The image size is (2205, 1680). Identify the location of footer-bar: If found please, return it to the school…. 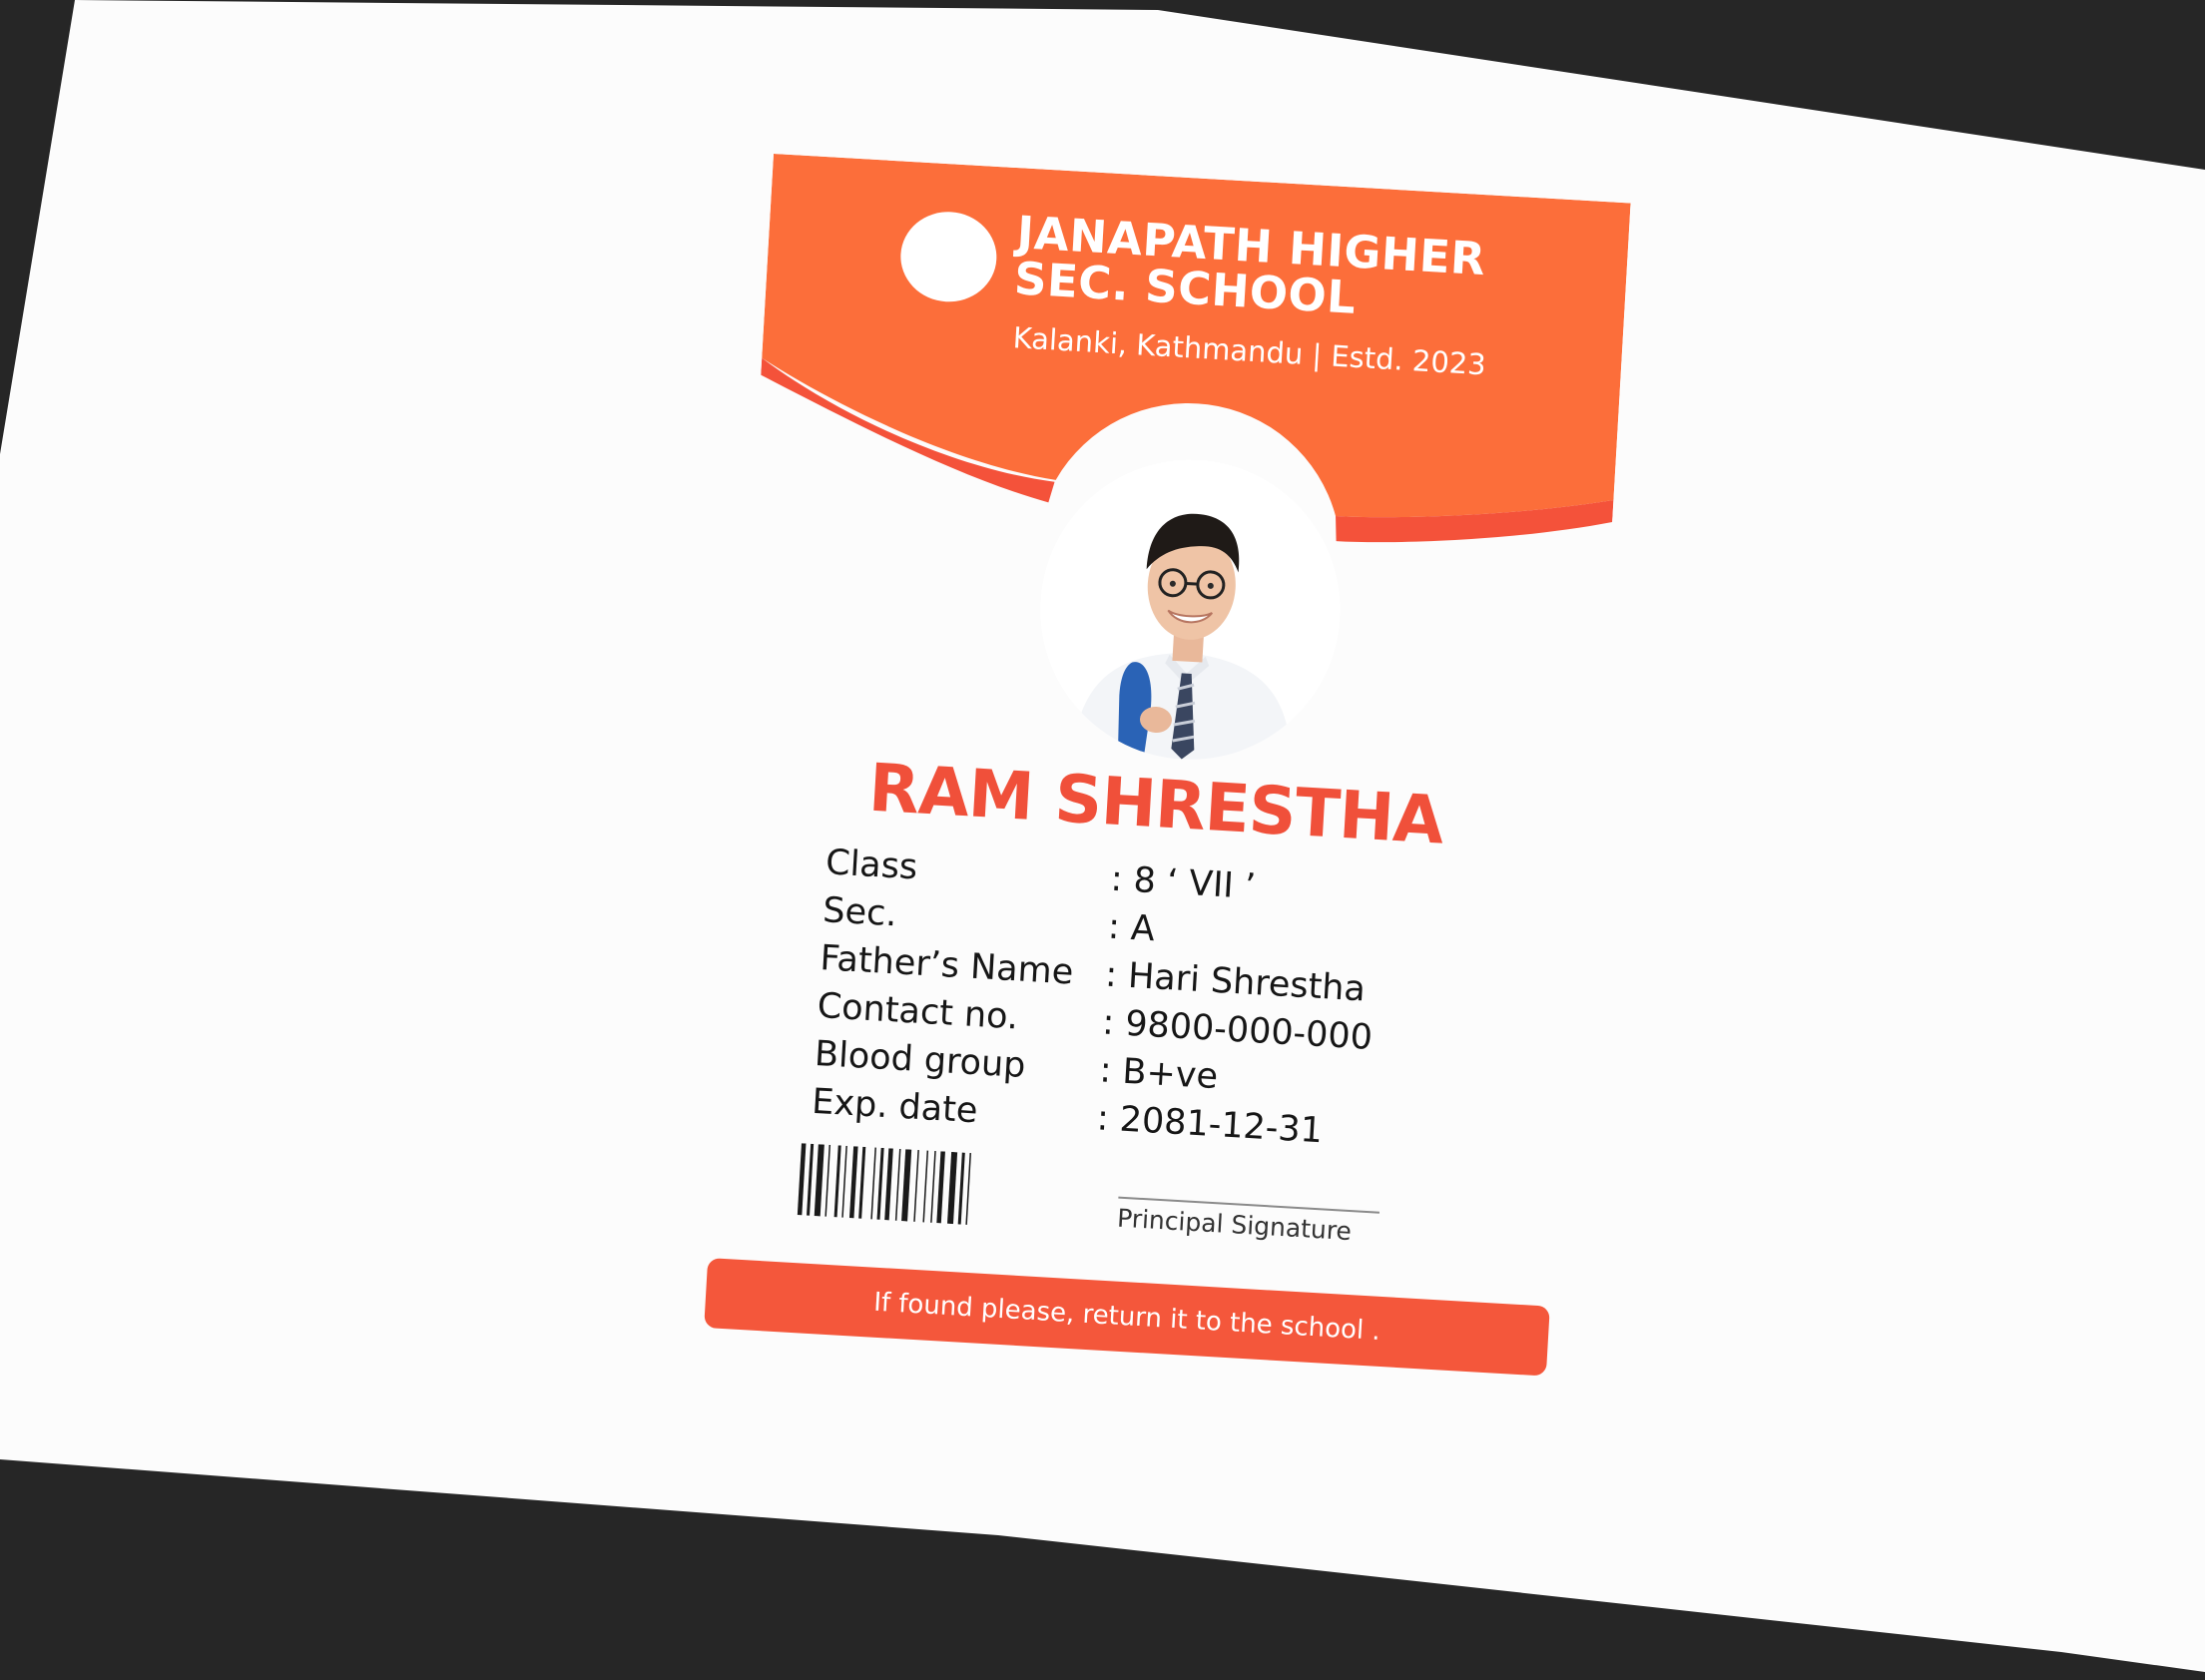
(1127, 1317).